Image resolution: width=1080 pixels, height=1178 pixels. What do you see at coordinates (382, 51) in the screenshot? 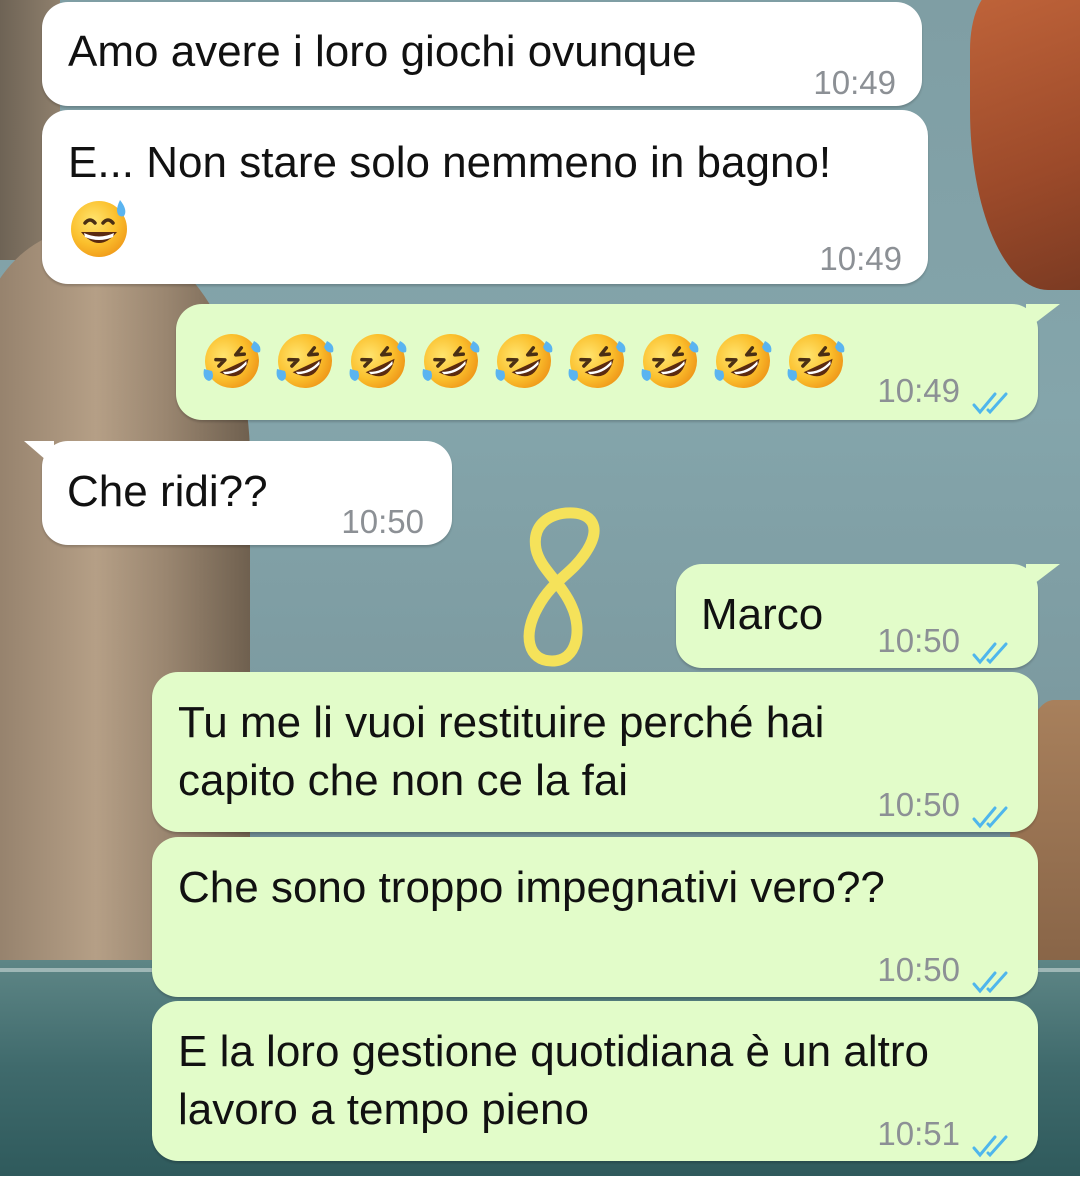
I see `message-text: Amo avere i loro giochi ovunque` at bounding box center [382, 51].